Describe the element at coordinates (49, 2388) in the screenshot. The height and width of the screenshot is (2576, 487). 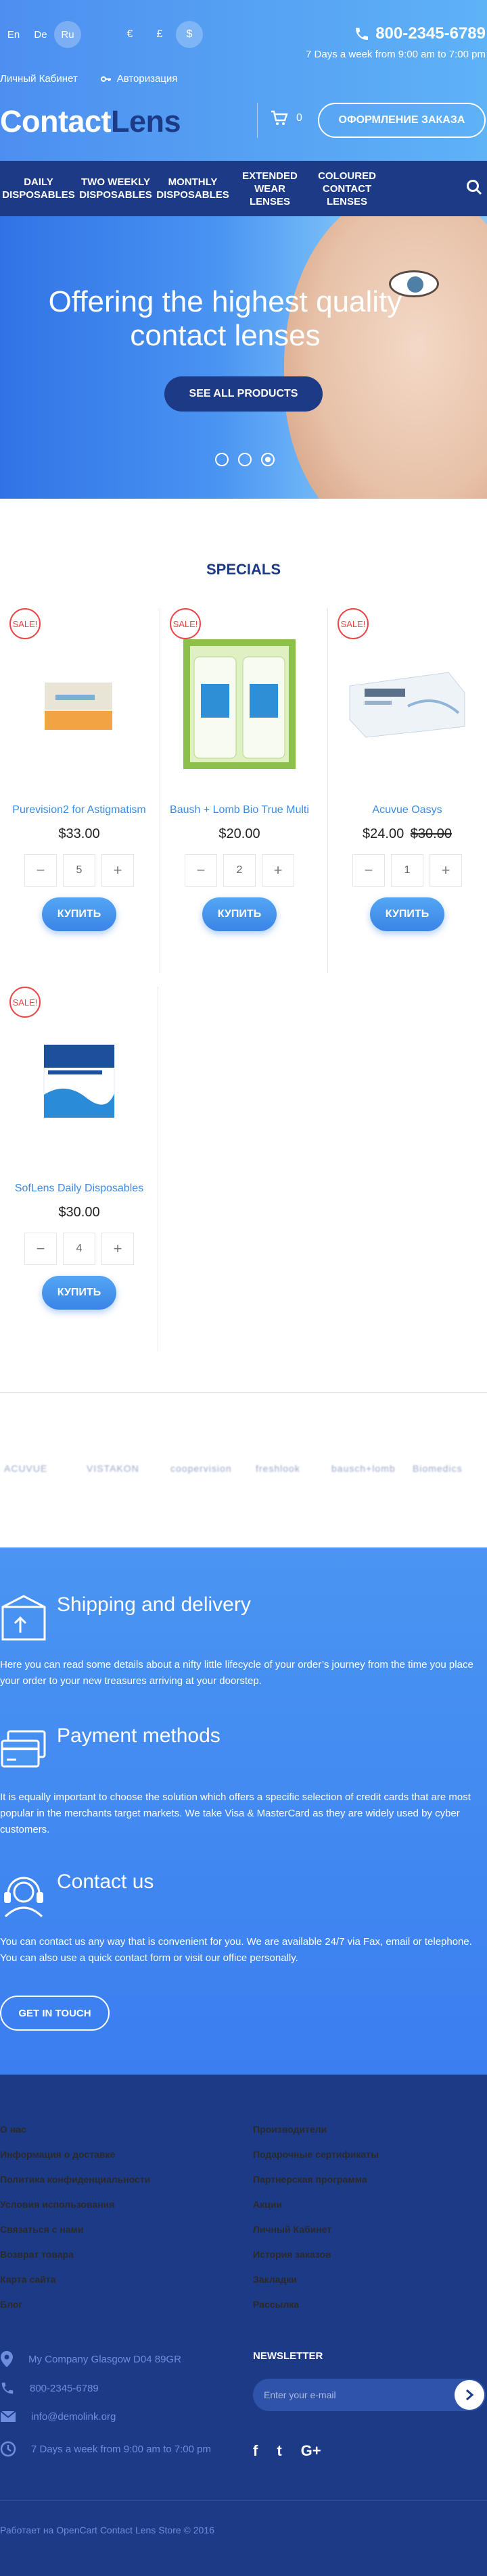
I see `footer-phone: 800-2345-6789` at that location.